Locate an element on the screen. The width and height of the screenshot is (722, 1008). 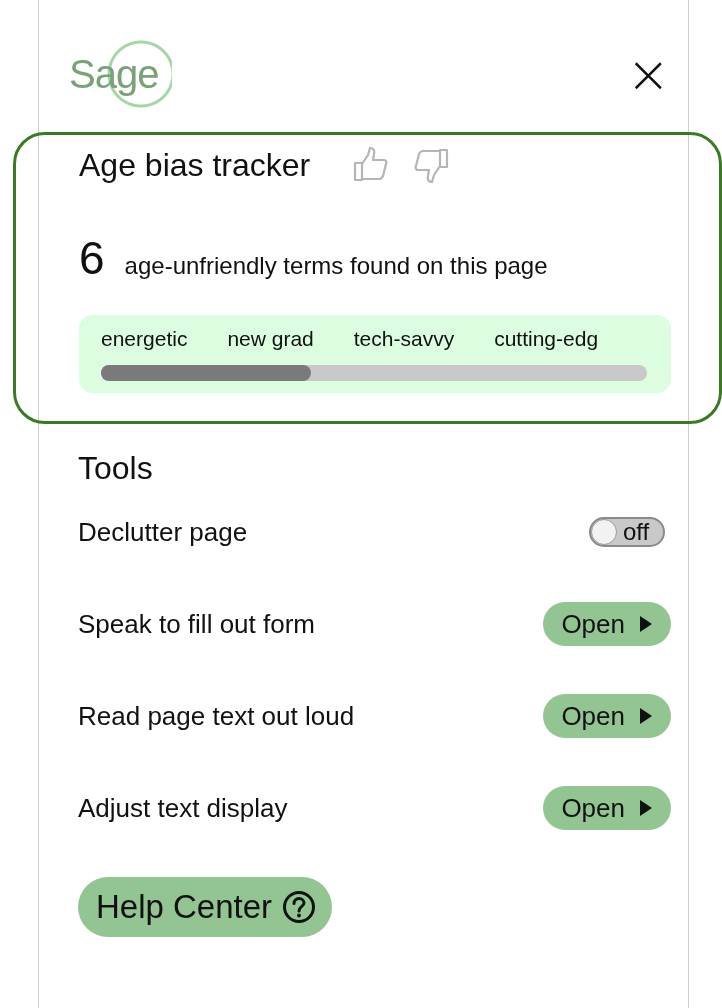
scroll-thumb is located at coordinates (206, 373).